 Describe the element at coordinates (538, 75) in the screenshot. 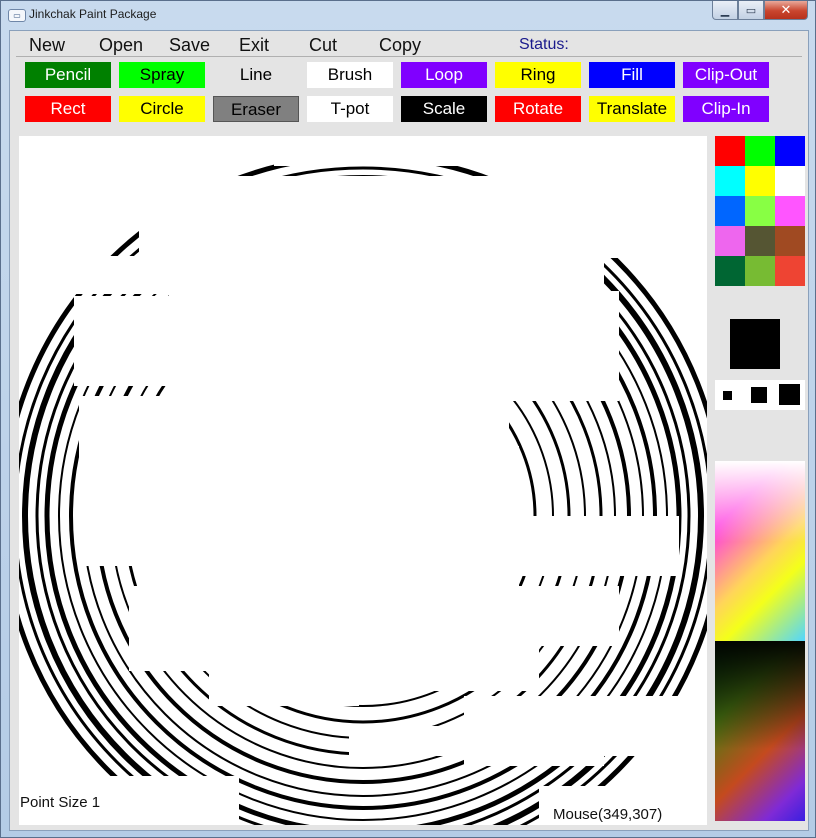

I see `tool-ring-button: Ring` at that location.